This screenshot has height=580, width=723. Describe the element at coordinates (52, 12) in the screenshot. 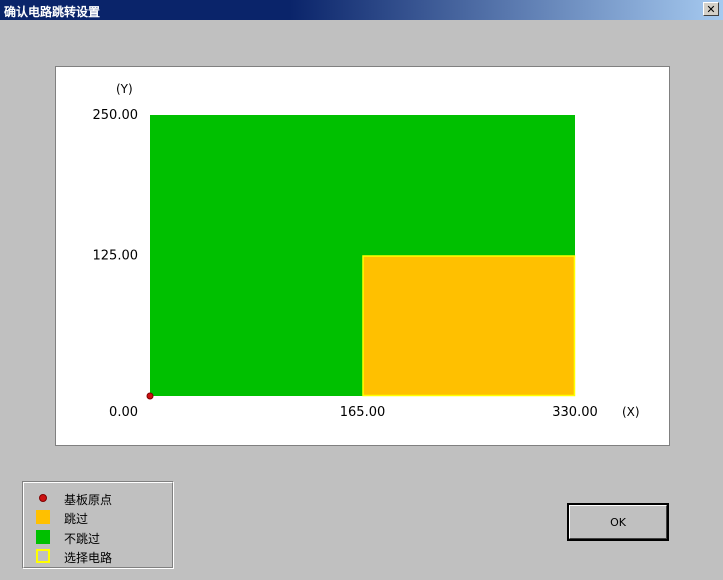

I see `window-title: 确认电路跳转设置` at that location.